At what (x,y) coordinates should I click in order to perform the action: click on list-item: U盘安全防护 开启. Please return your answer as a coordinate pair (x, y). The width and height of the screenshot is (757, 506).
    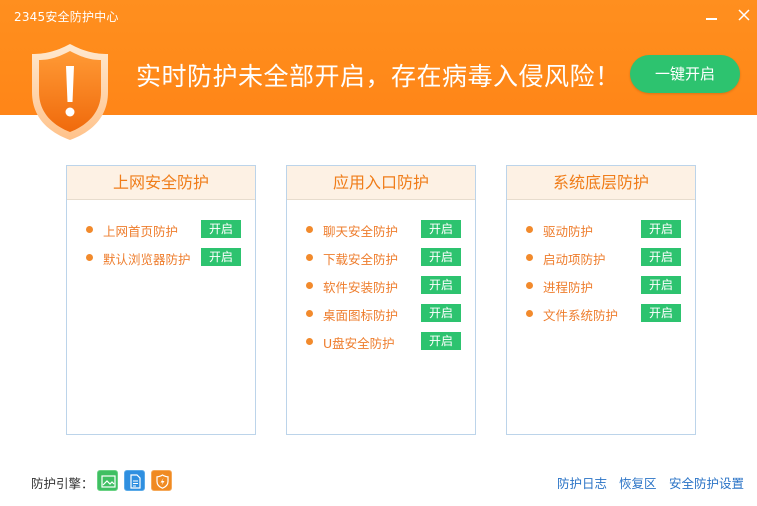
    Looking at the image, I should click on (381, 344).